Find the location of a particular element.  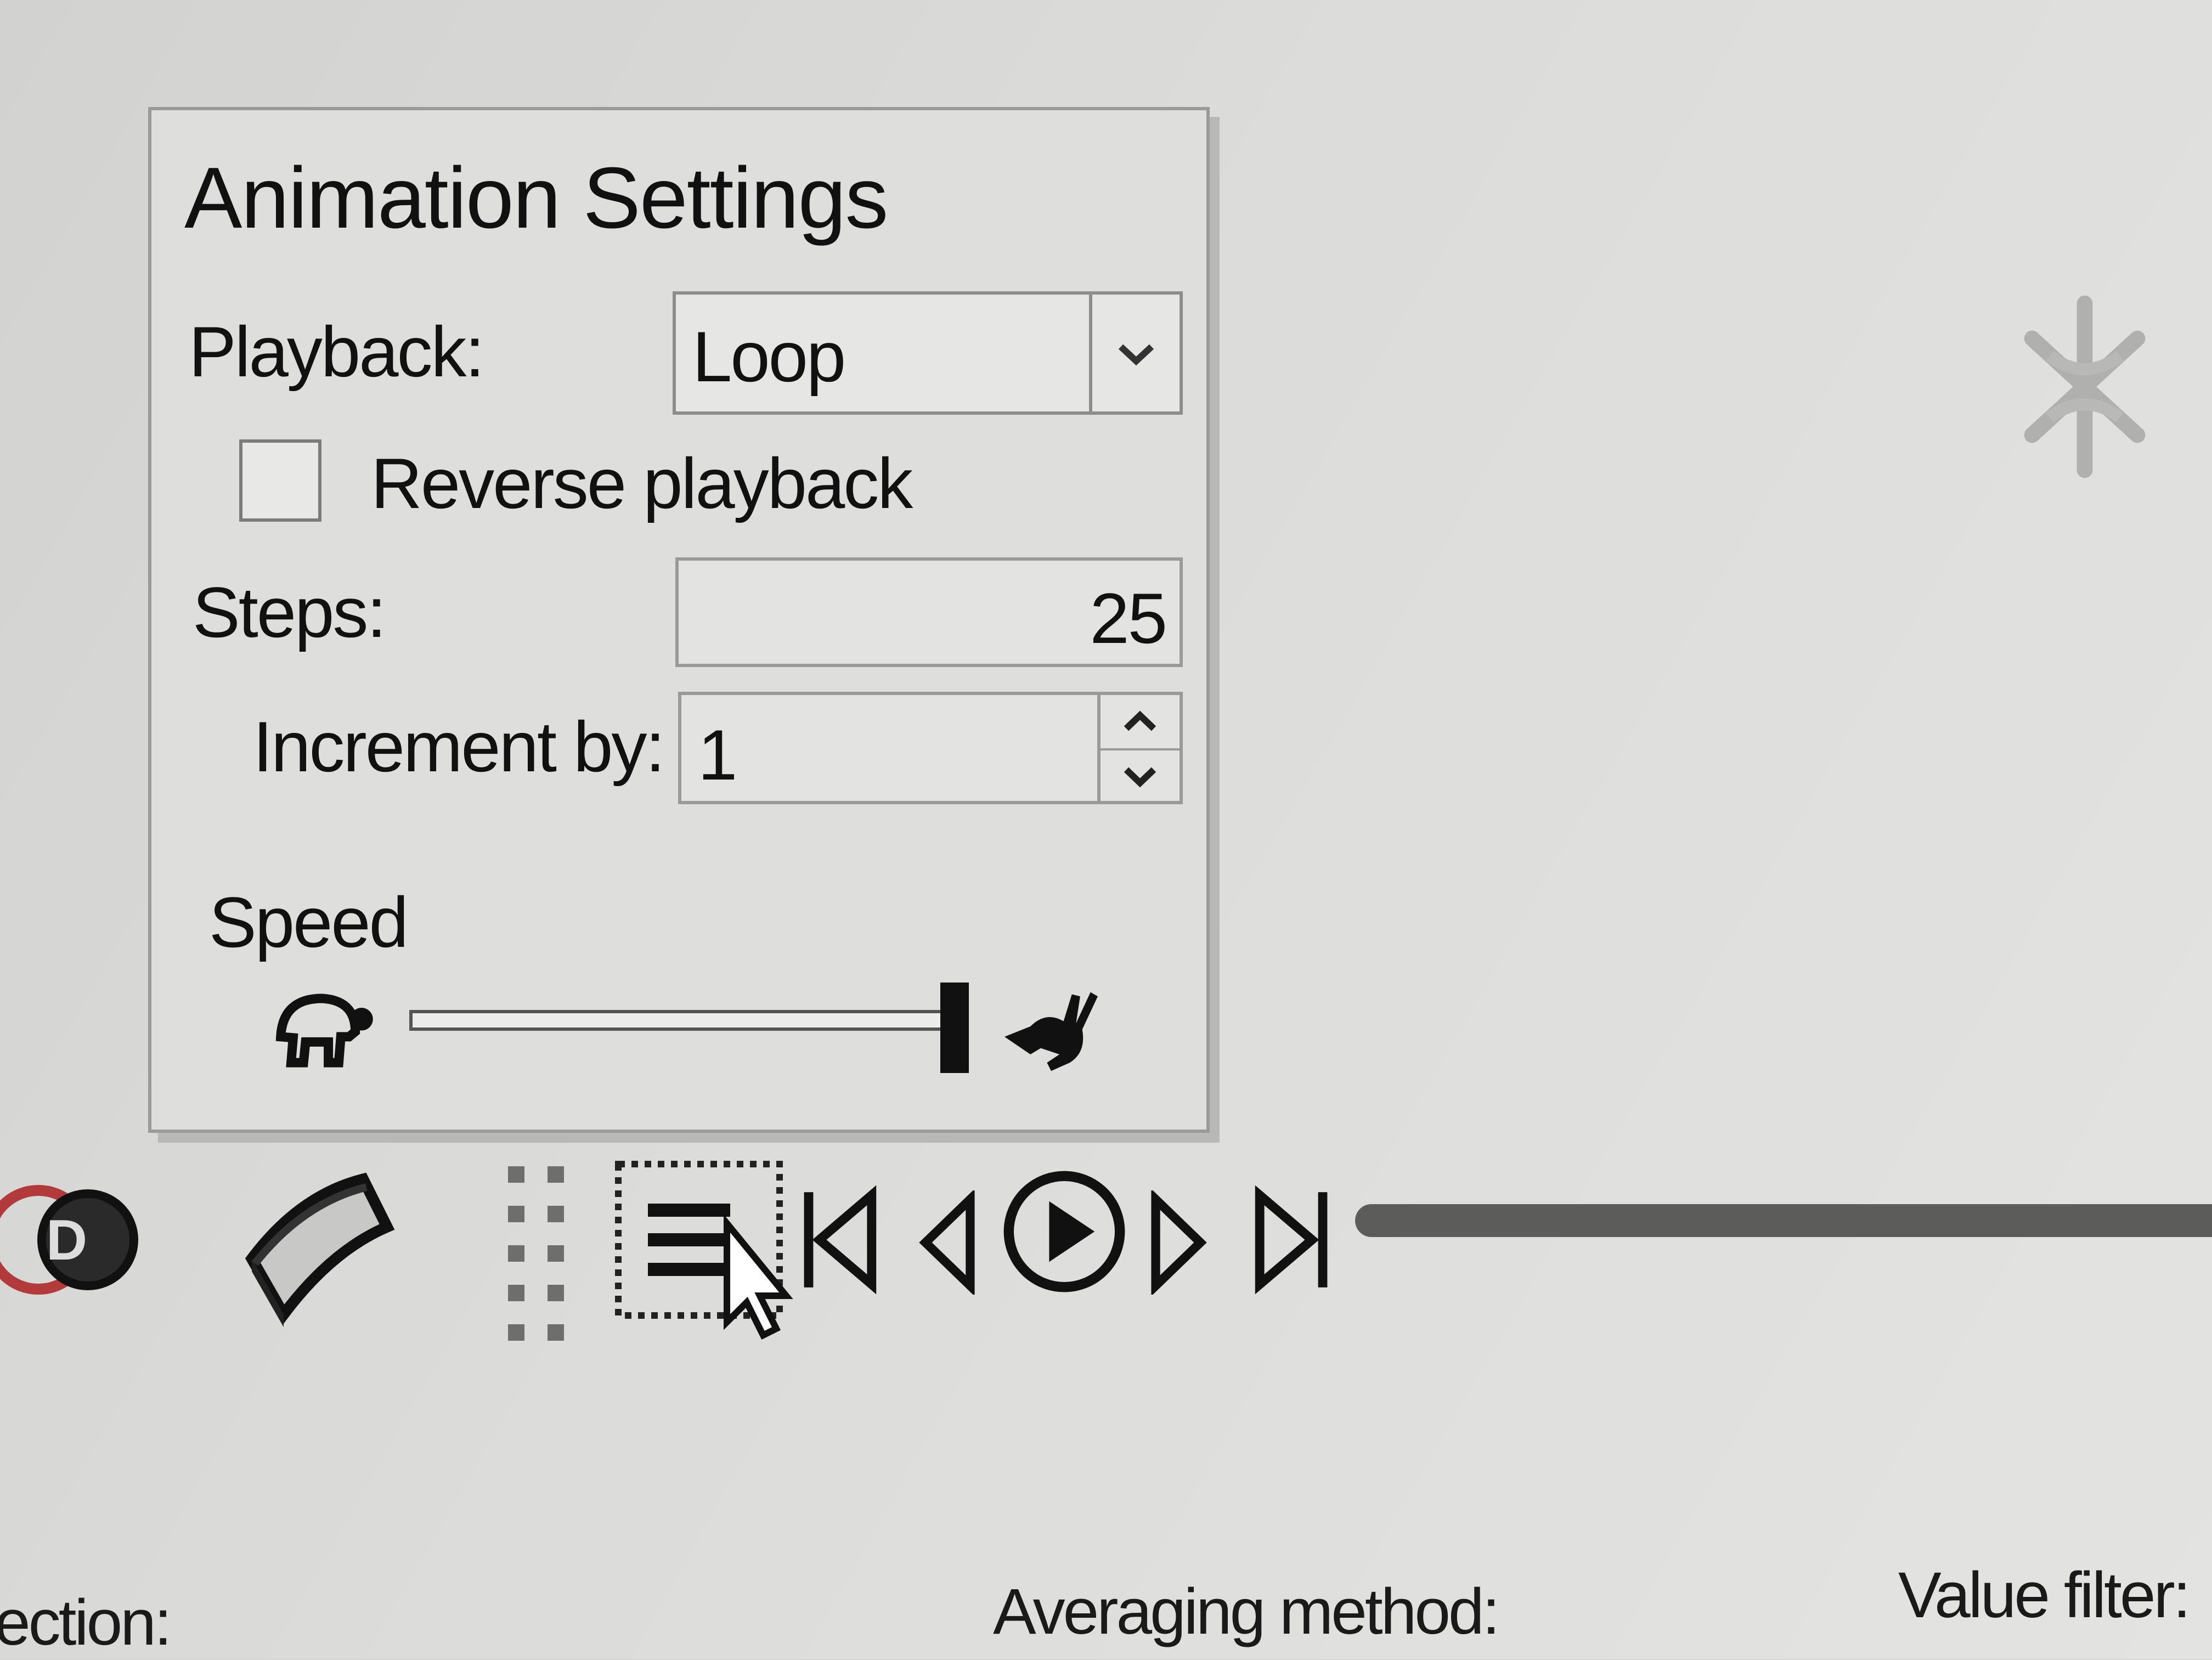

step-back-icon is located at coordinates (947, 1242).